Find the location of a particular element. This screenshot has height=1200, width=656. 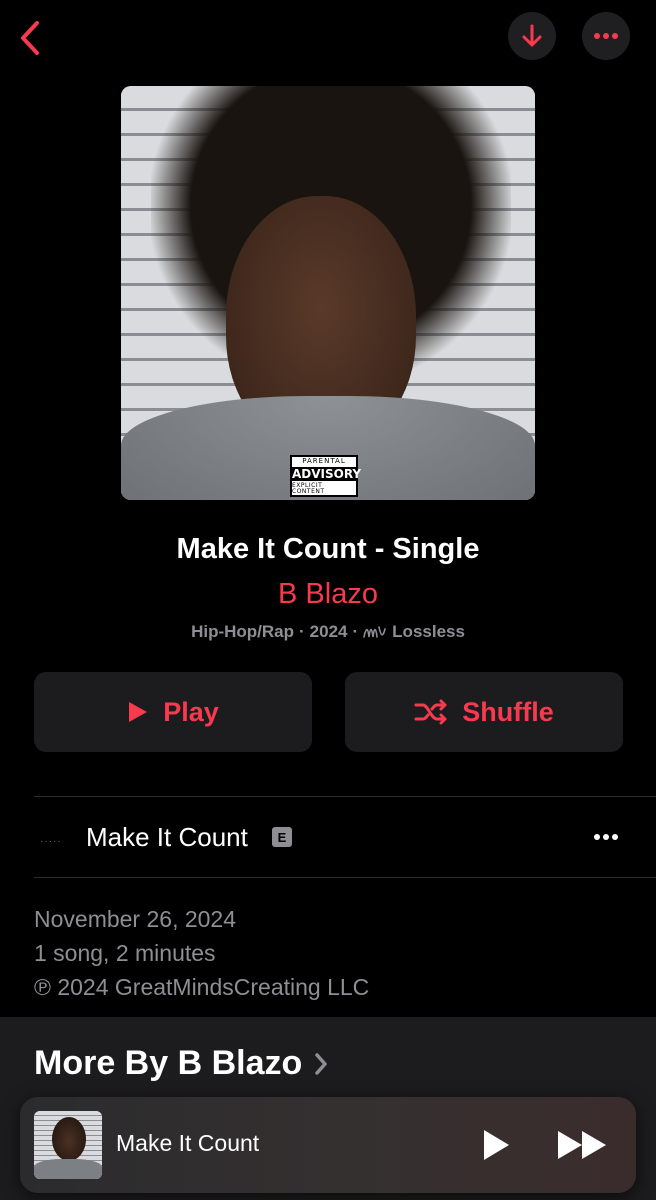

fast-forward-icon is located at coordinates (582, 1145).